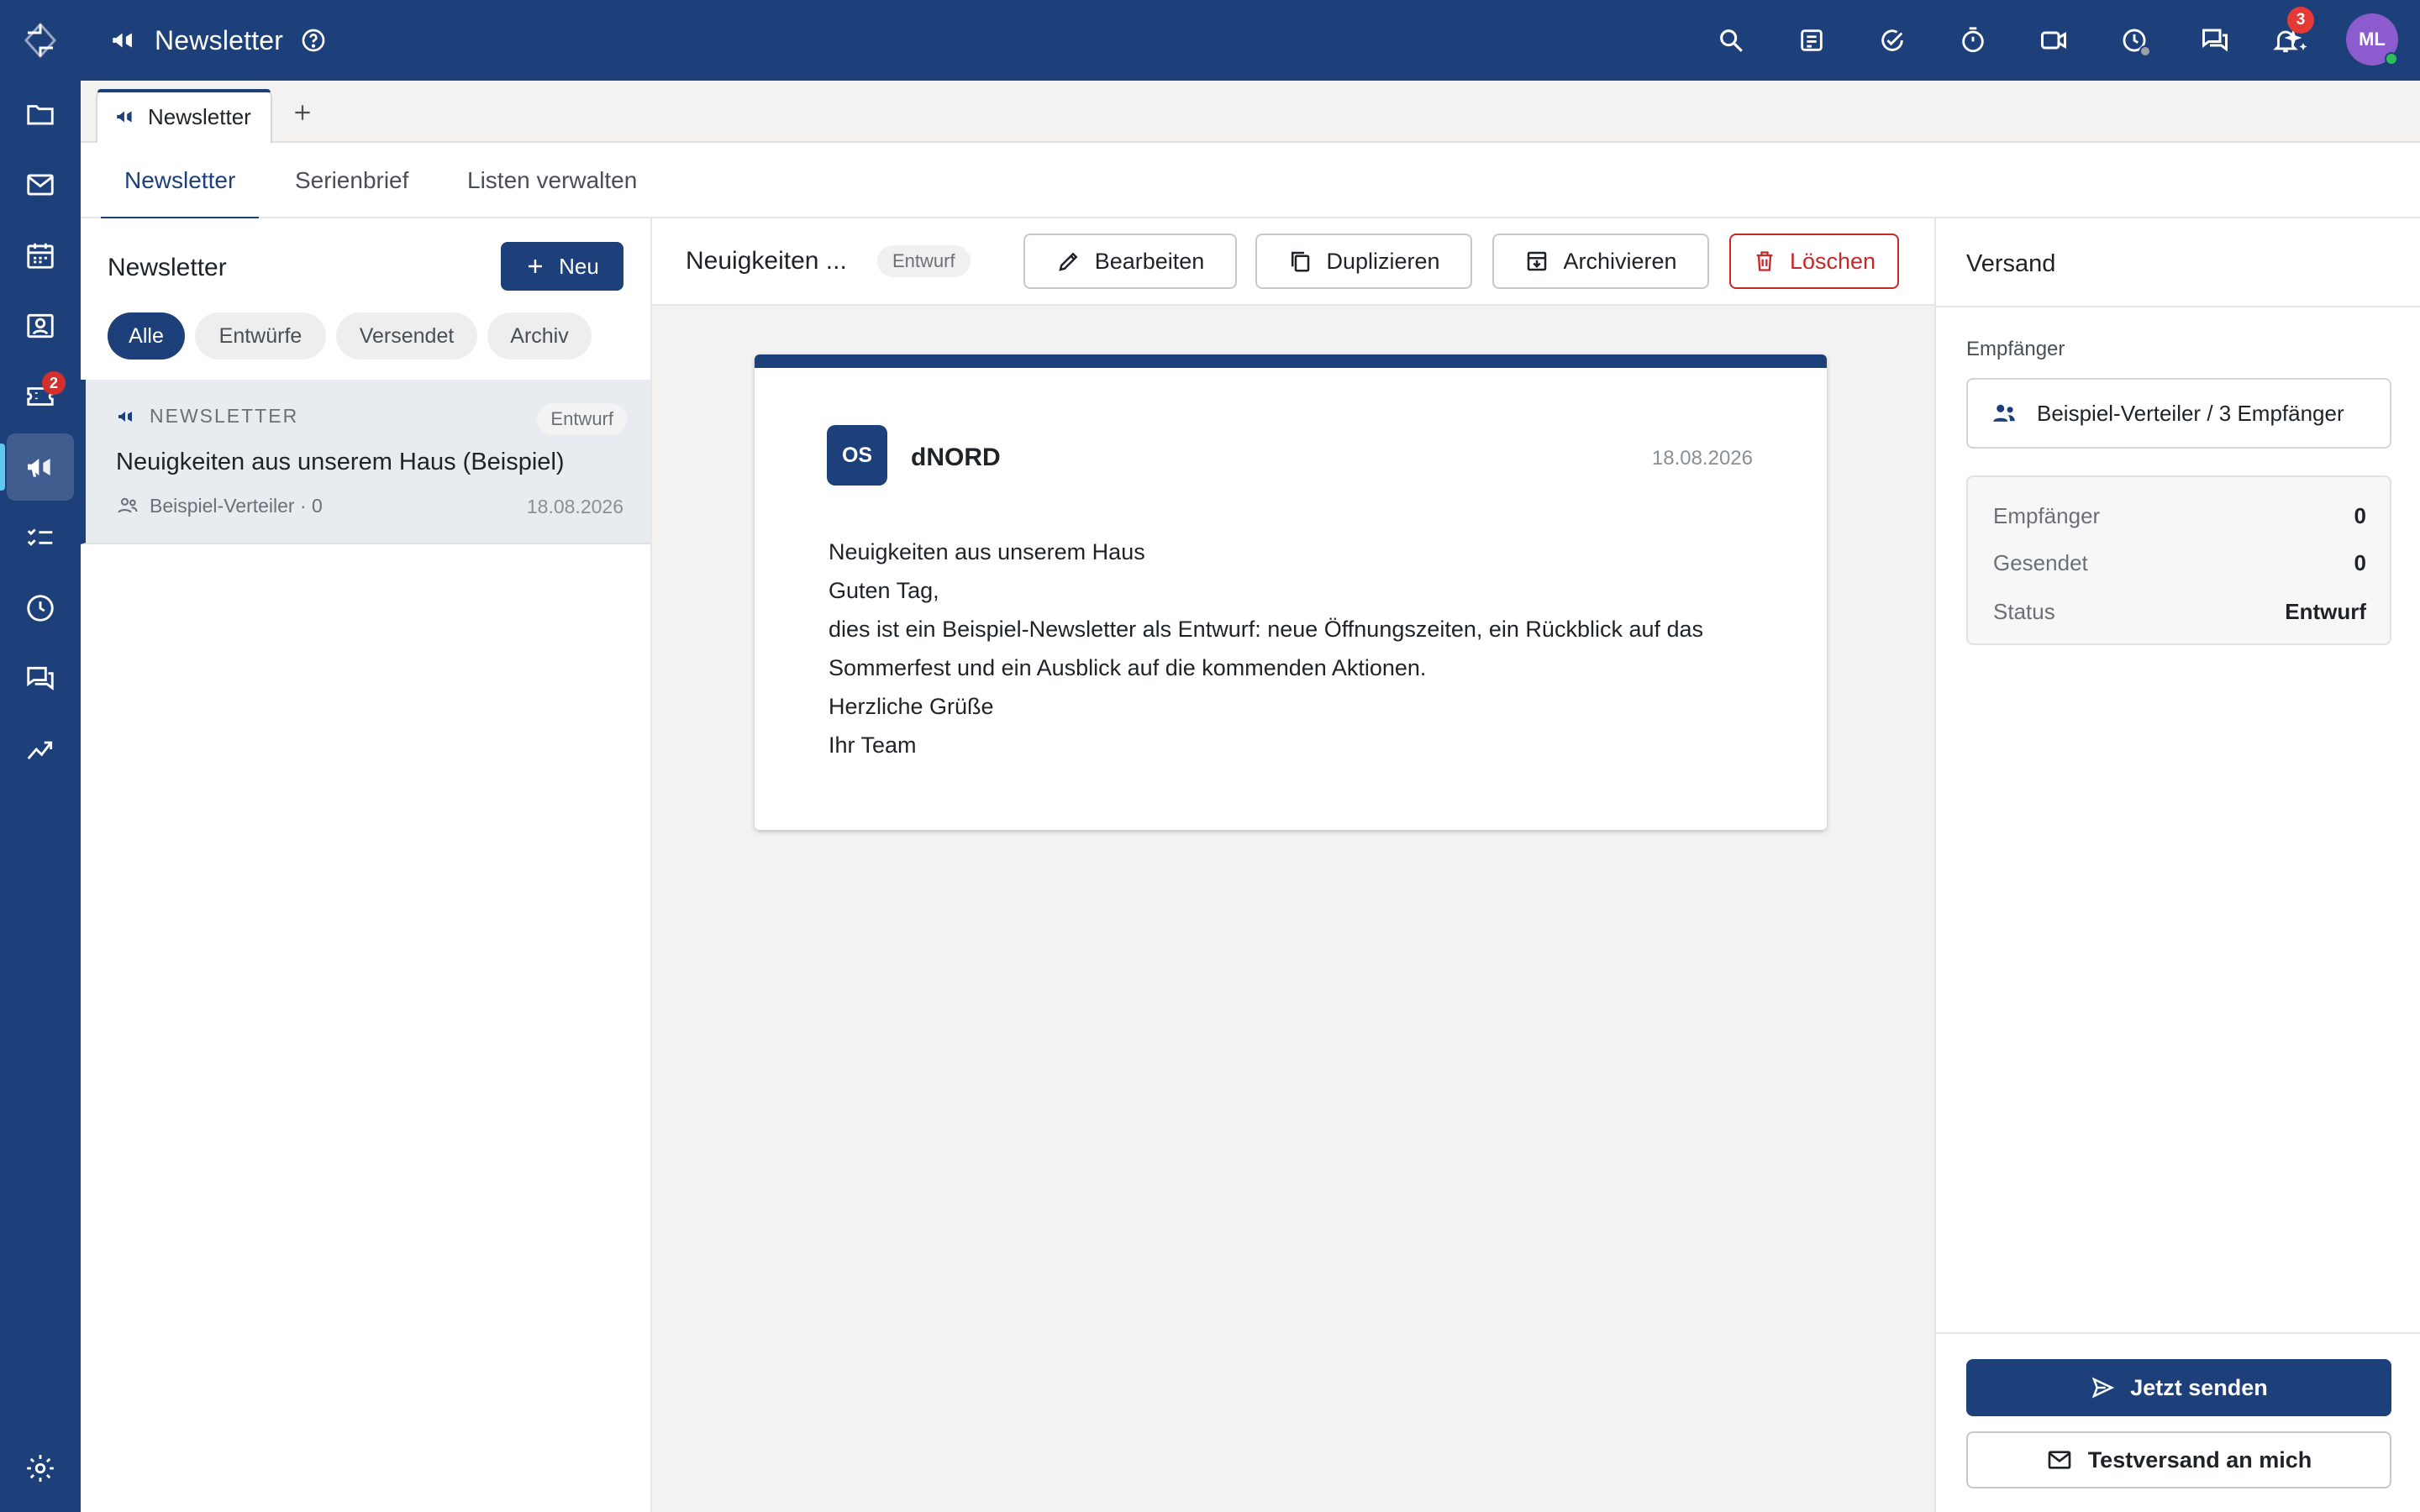  I want to click on document-tab-strip: Newsletter, so click(1251, 112).